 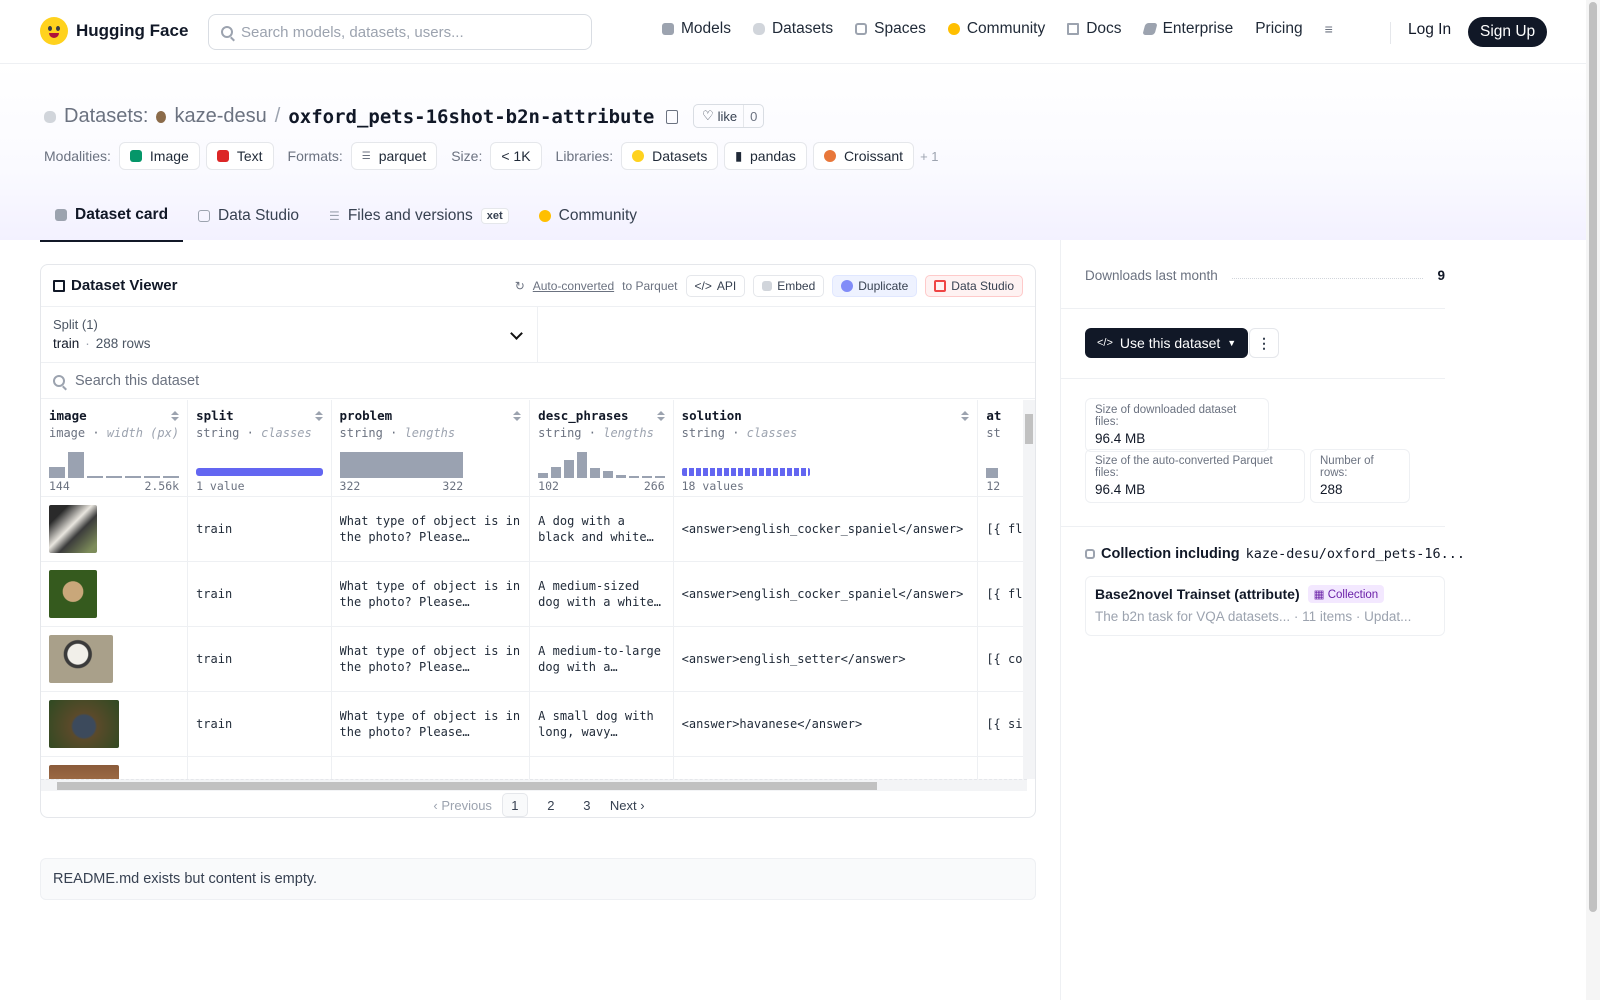 I want to click on owner-avatar, so click(x=161, y=116).